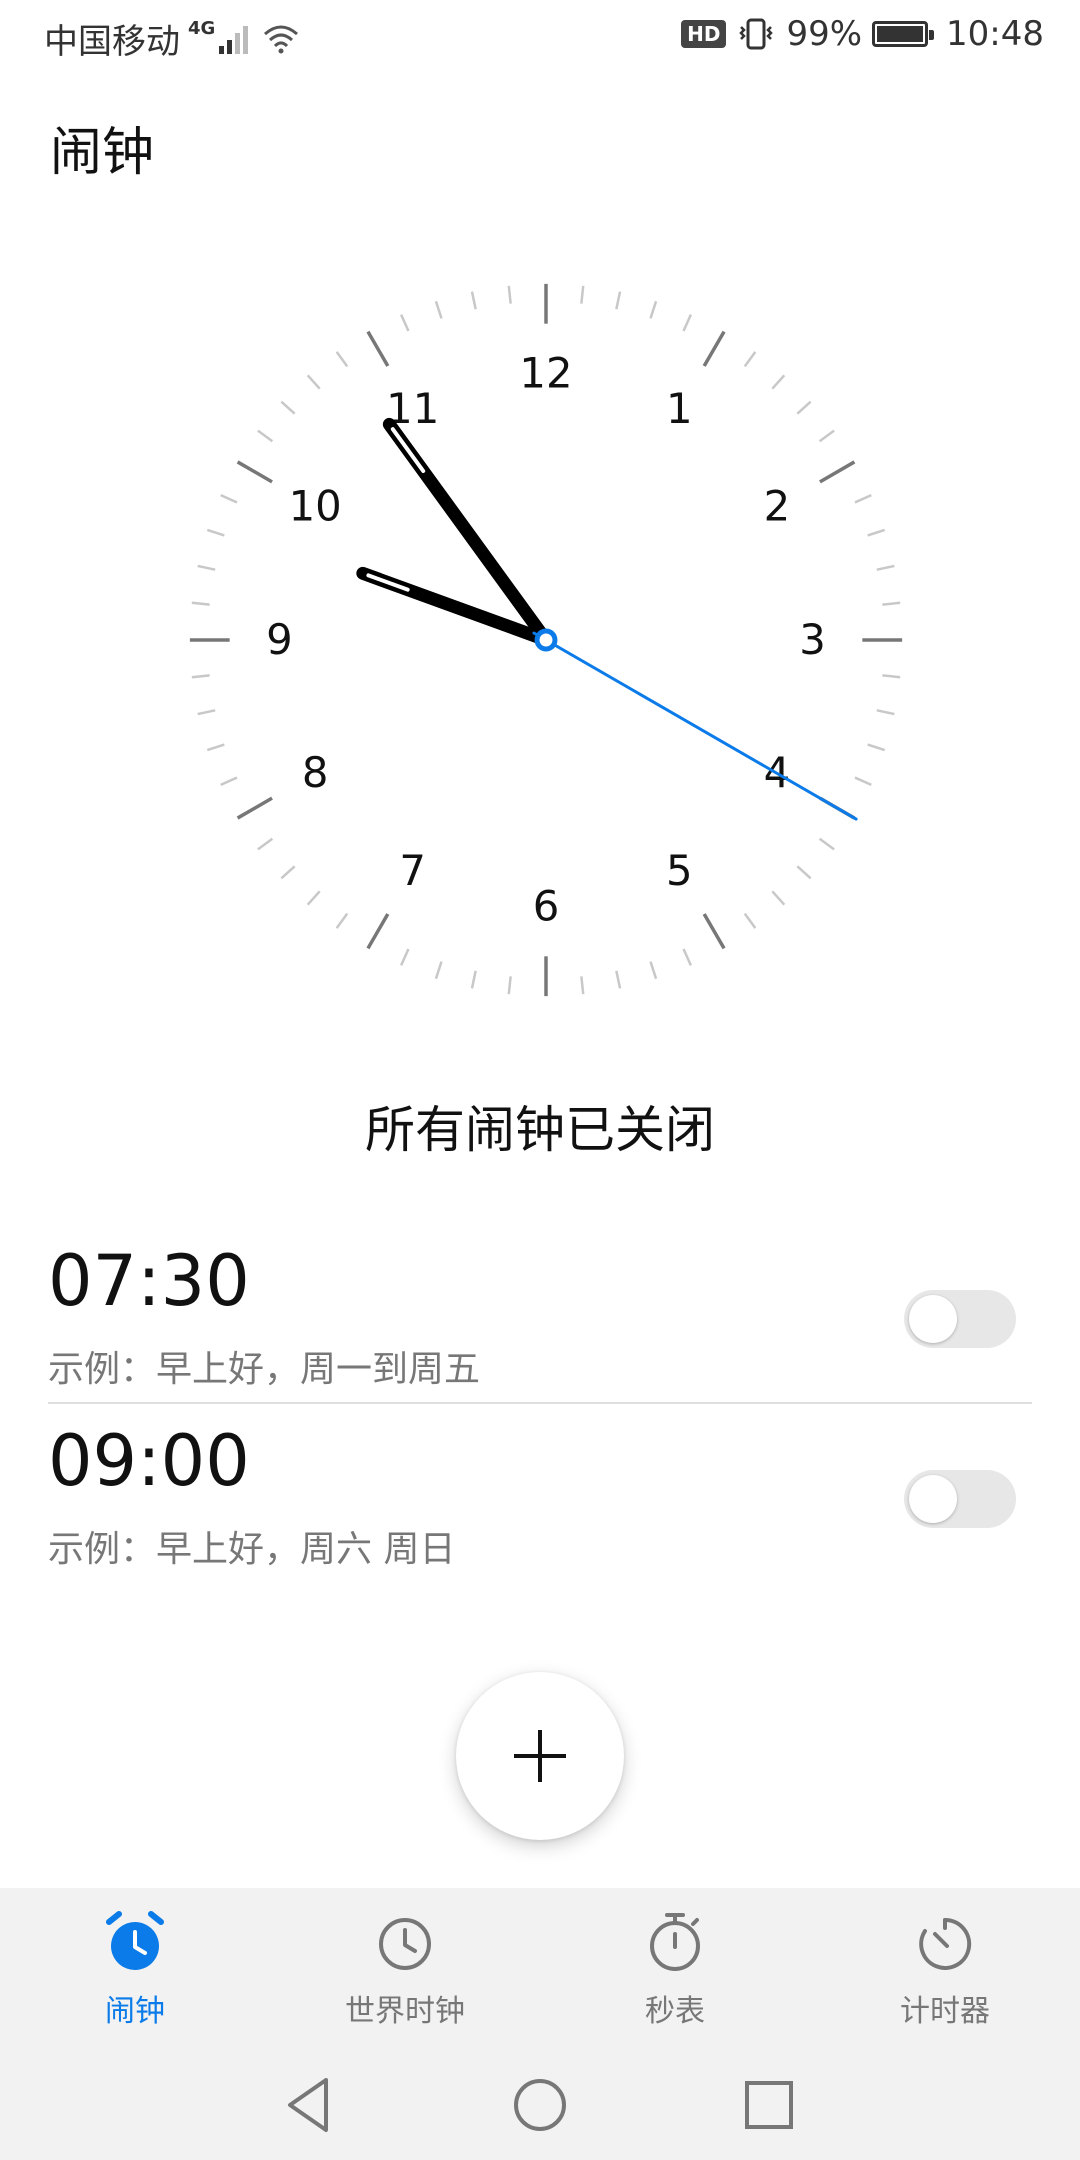  I want to click on network-type: 4G, so click(202, 28).